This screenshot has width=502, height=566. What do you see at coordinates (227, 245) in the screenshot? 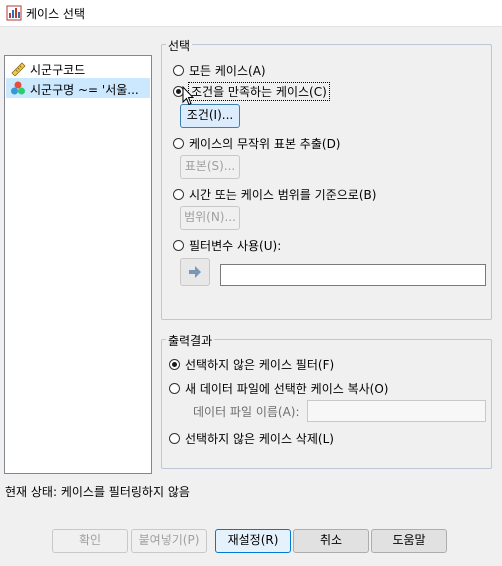
I see `radio-filter-variable: 필터변수 사용(U):` at bounding box center [227, 245].